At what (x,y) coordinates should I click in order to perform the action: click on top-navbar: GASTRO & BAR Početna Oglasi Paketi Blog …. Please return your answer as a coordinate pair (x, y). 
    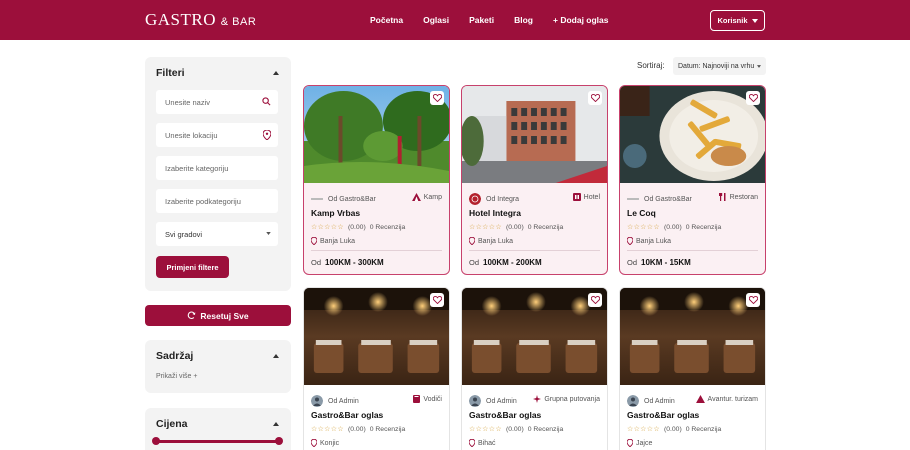
    Looking at the image, I should click on (455, 20).